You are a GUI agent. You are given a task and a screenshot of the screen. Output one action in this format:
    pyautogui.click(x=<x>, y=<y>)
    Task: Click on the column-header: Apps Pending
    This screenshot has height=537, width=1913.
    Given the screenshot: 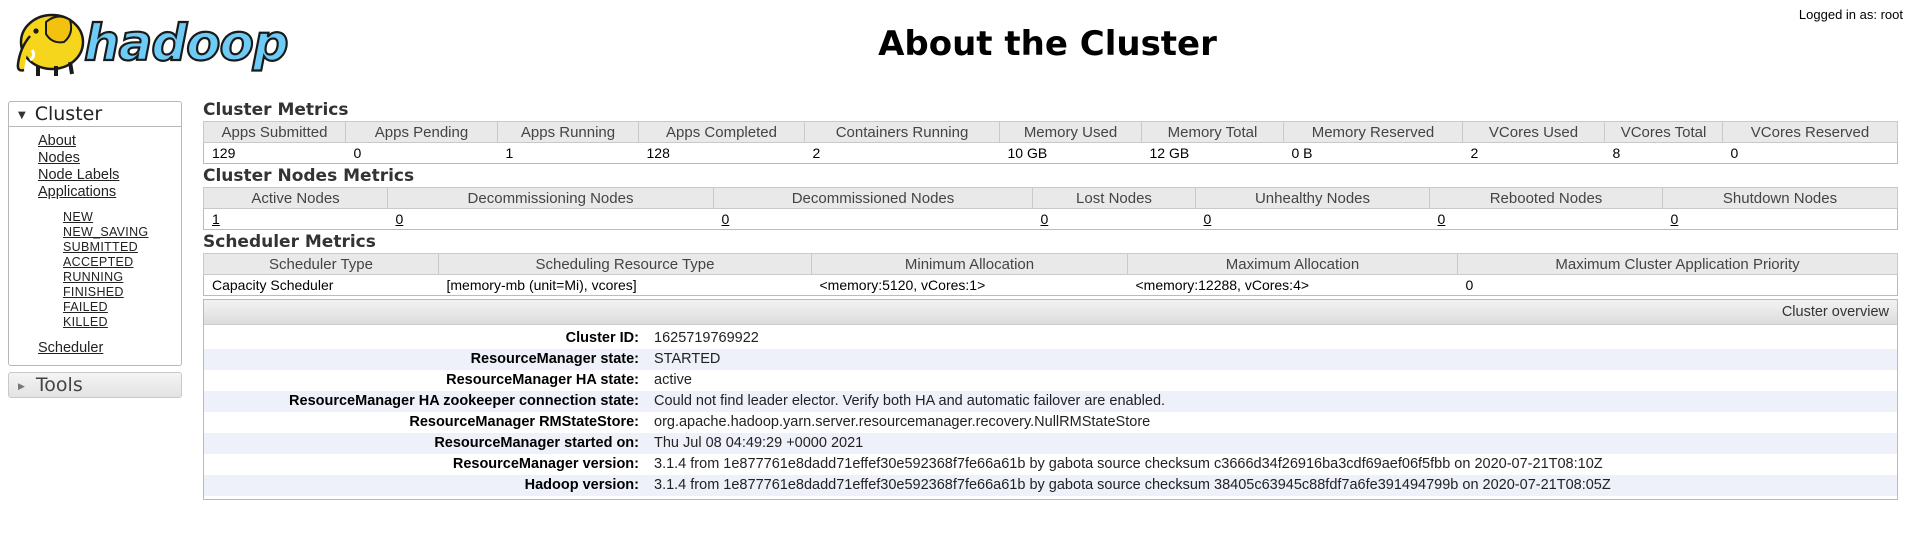 What is the action you would take?
    pyautogui.click(x=421, y=132)
    